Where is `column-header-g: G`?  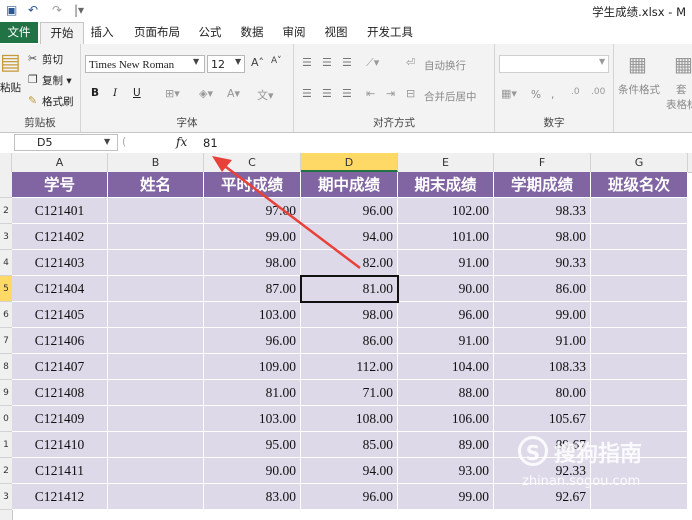
column-header-g: G is located at coordinates (639, 162).